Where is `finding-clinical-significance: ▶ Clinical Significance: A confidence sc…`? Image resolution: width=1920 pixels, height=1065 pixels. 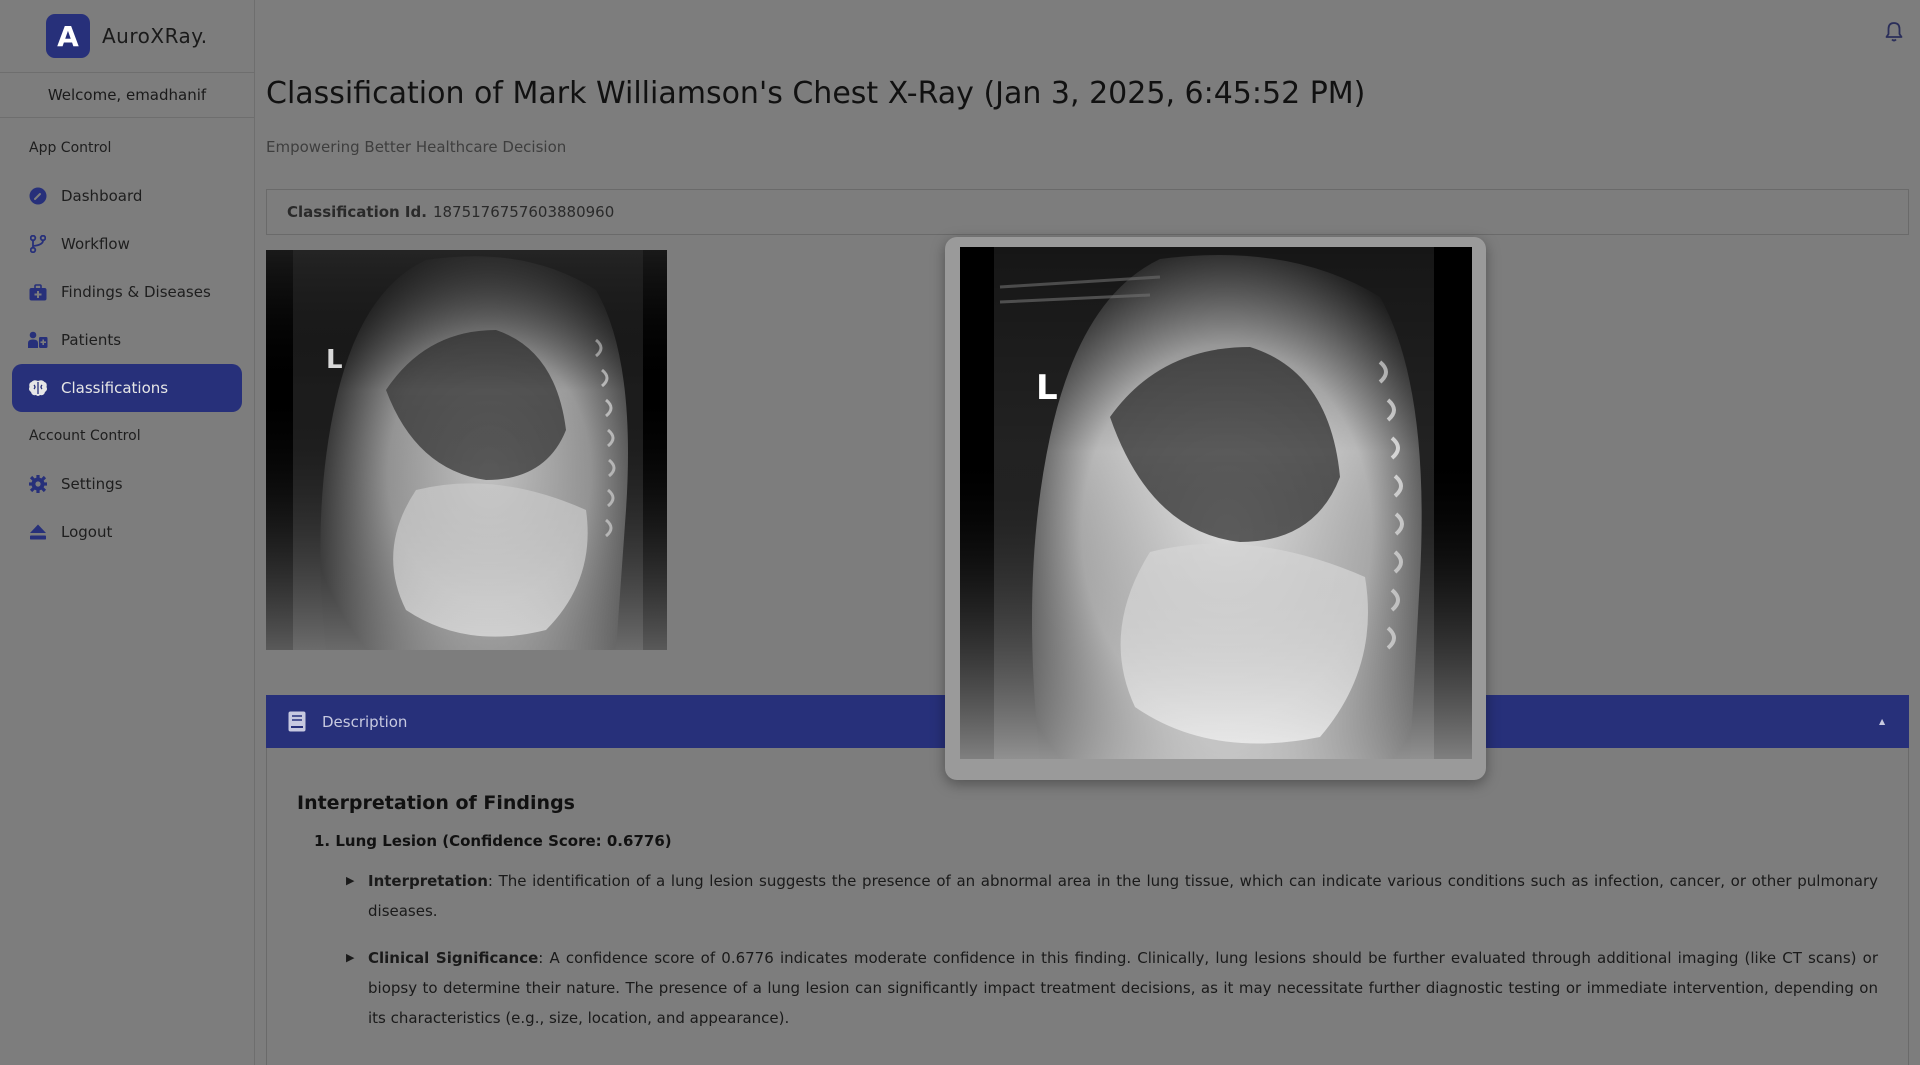 finding-clinical-significance: ▶ Clinical Significance: A confidence sc… is located at coordinates (1112, 988).